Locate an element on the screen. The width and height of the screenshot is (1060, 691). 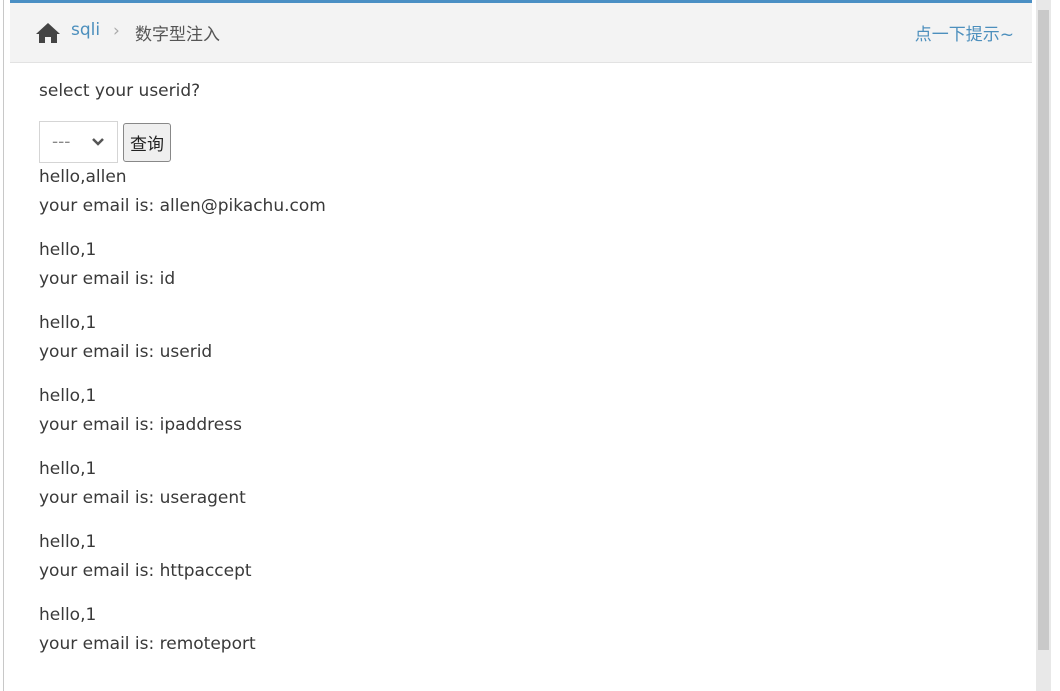
hint-link: 点一下提示~ is located at coordinates (964, 32).